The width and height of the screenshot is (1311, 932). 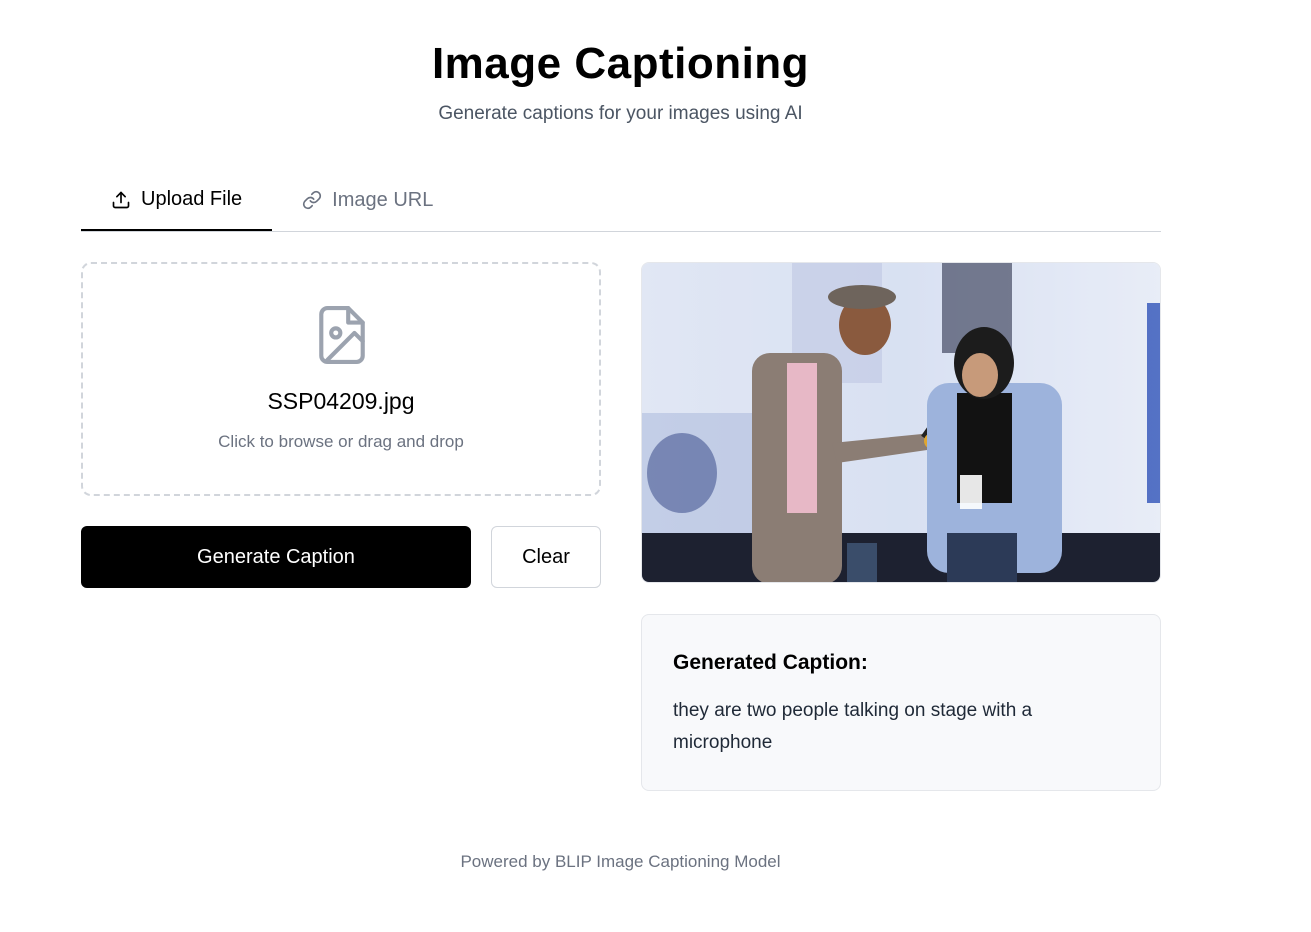 I want to click on tab-upload-file-label: Upload File, so click(x=192, y=199).